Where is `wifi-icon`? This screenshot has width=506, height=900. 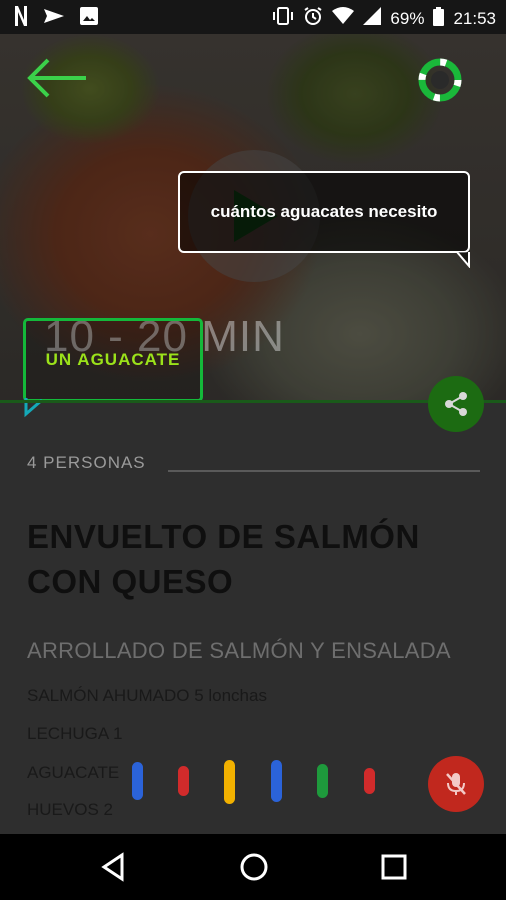 wifi-icon is located at coordinates (343, 18).